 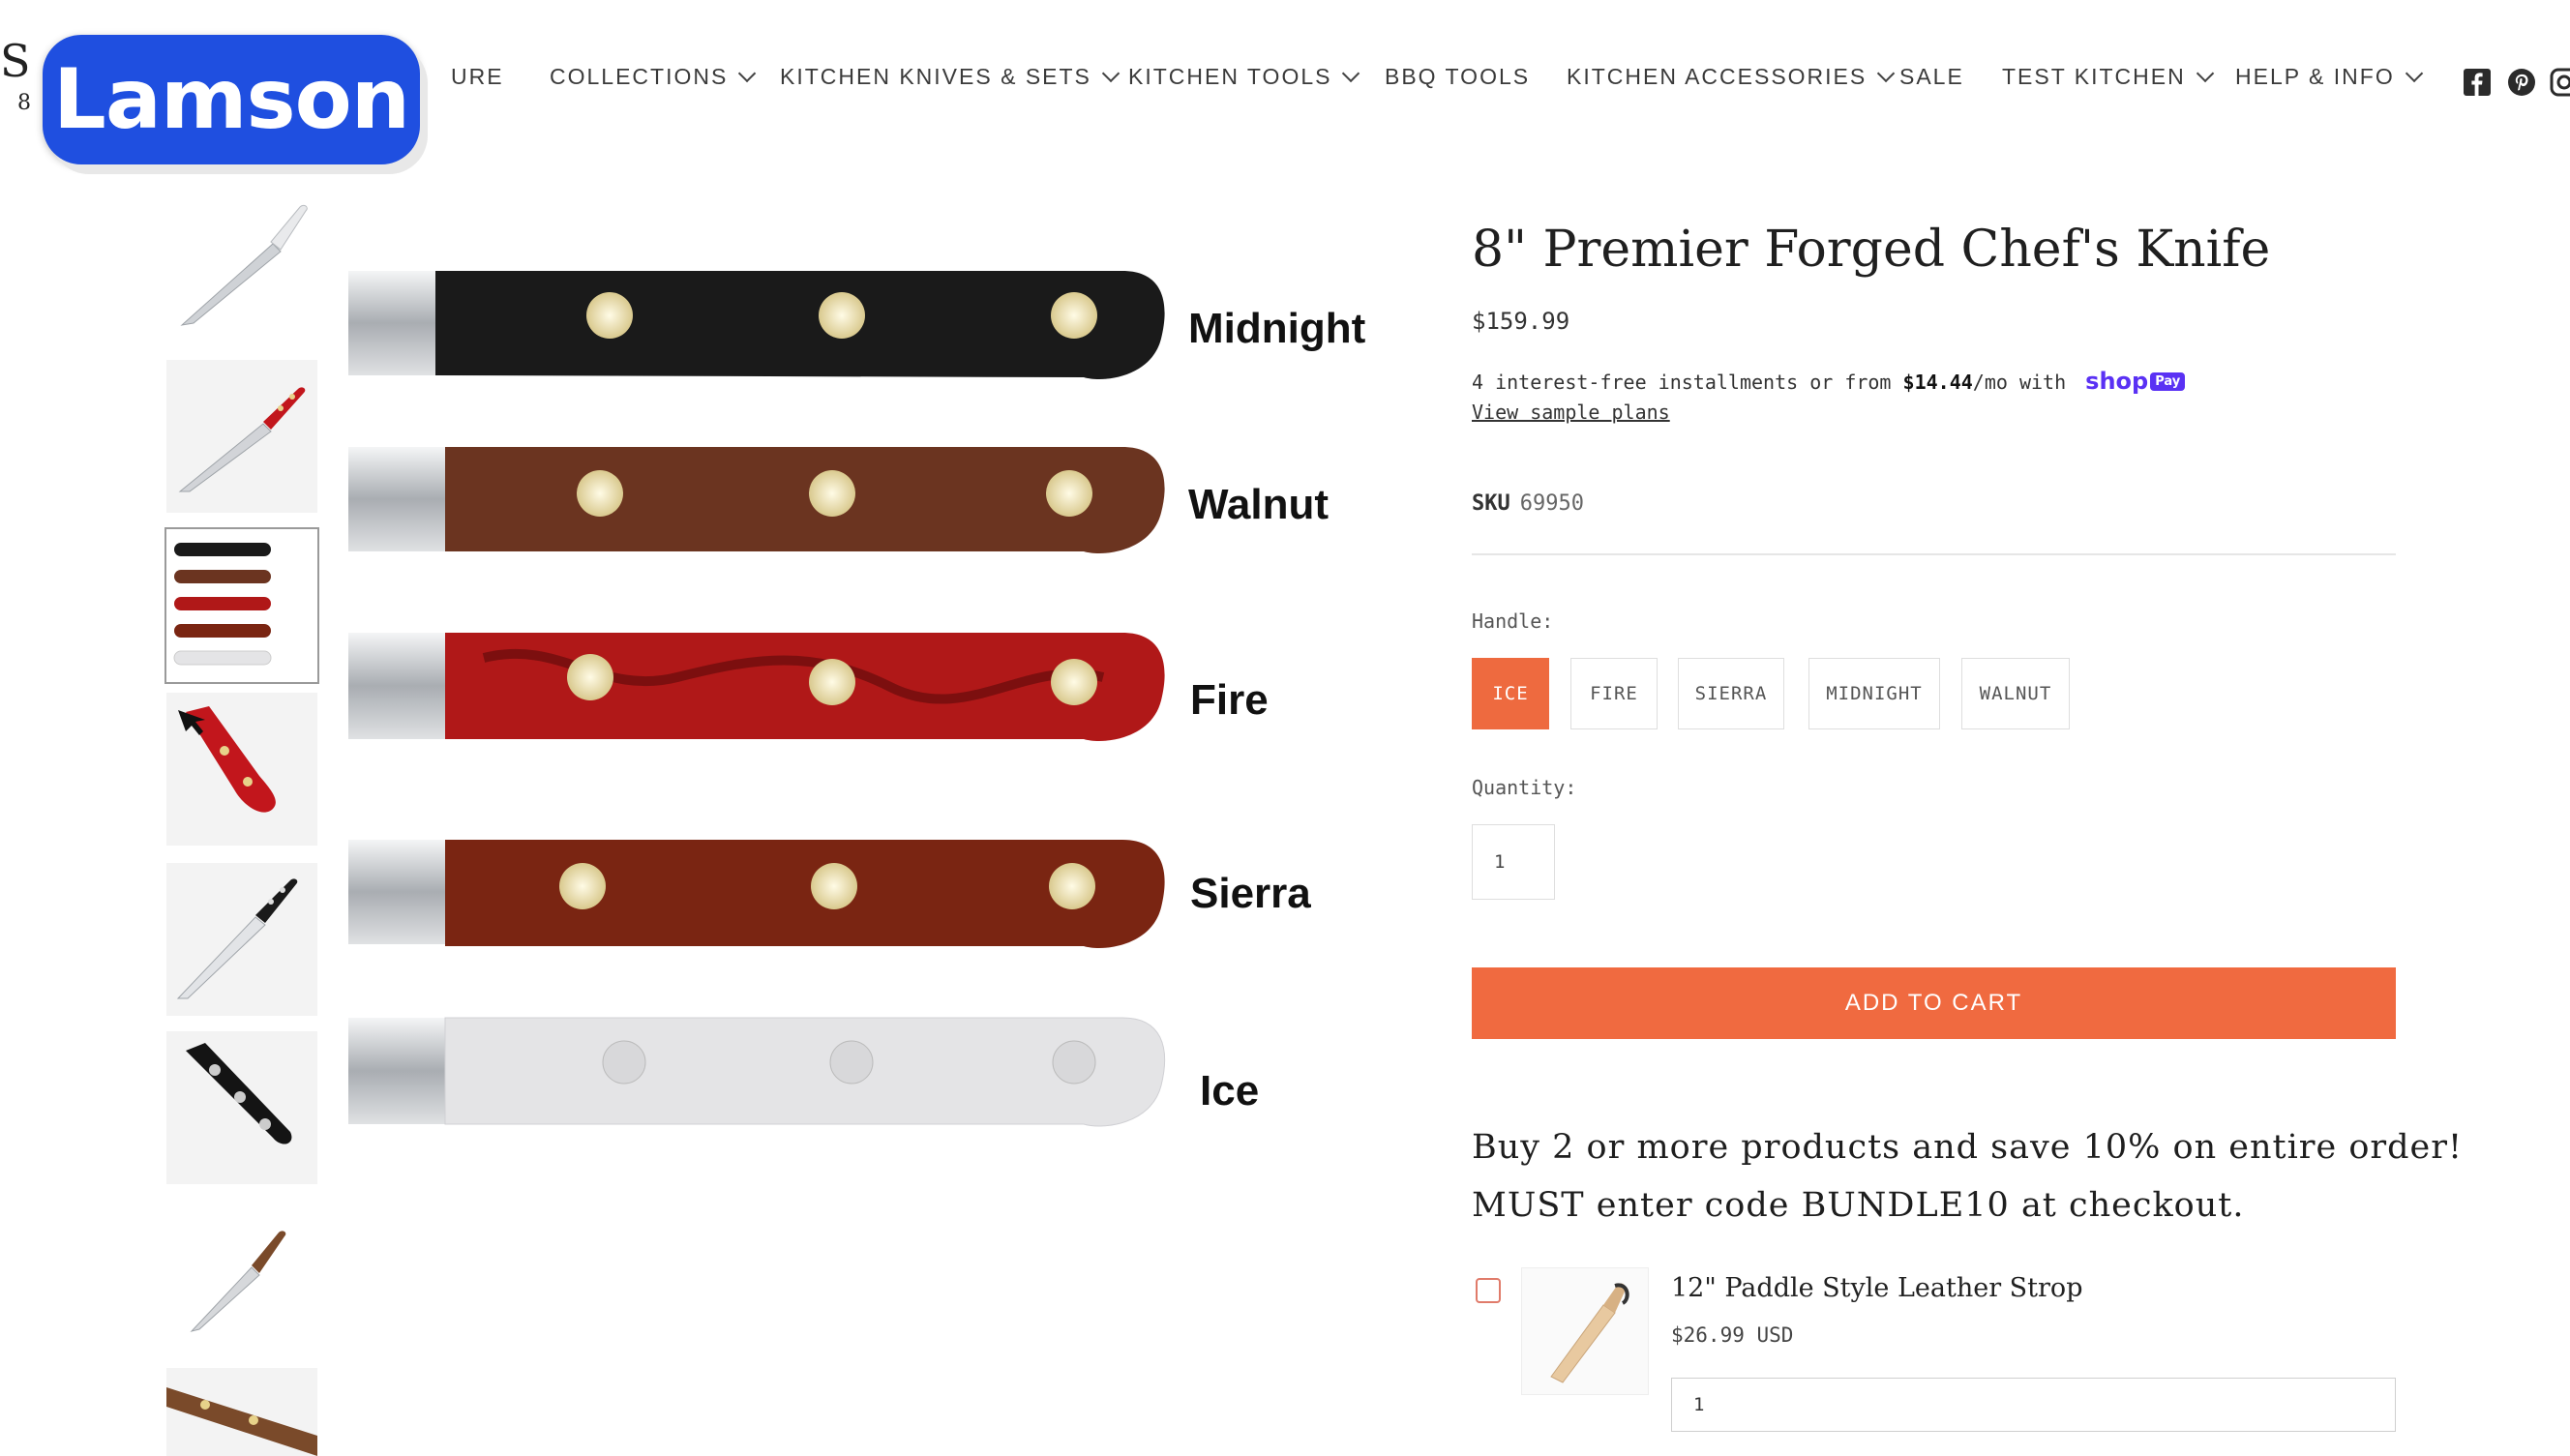 I want to click on nav-item-bbq-tools: BBQ TOOLS, so click(x=1458, y=77).